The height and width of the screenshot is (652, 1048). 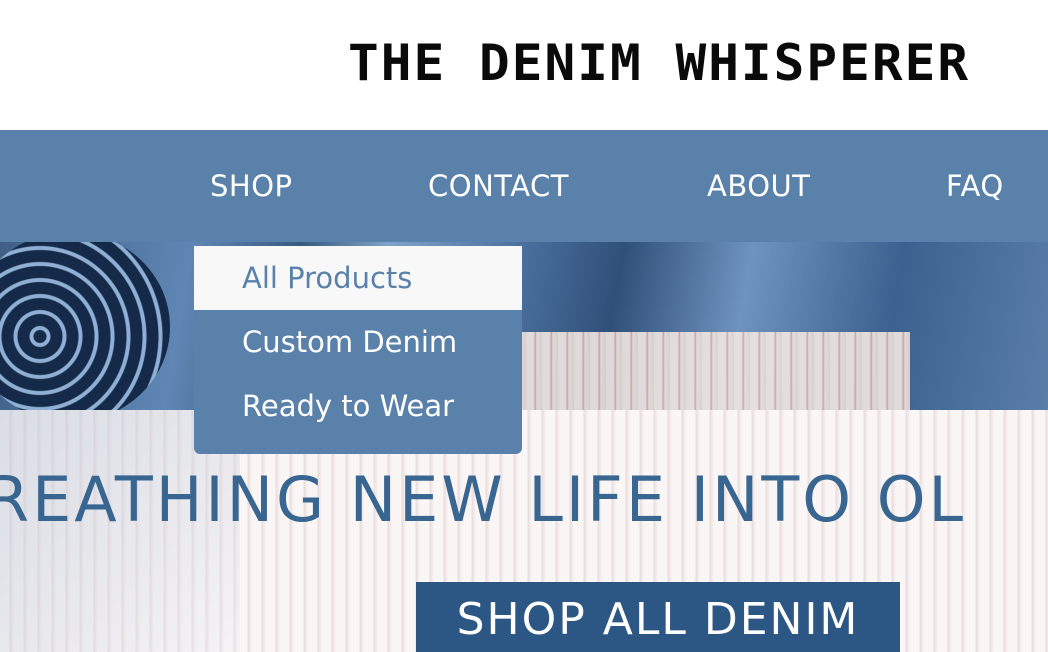 What do you see at coordinates (759, 186) in the screenshot?
I see `nav-item-about: ABOUT` at bounding box center [759, 186].